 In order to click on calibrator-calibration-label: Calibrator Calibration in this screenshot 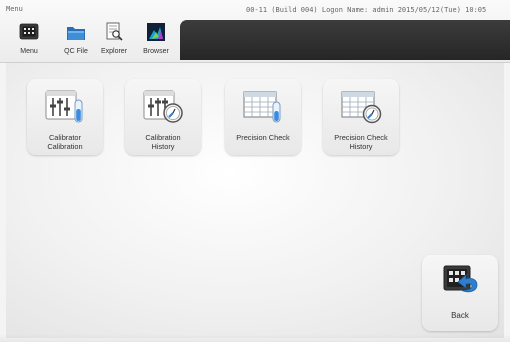, I will do `click(65, 142)`.